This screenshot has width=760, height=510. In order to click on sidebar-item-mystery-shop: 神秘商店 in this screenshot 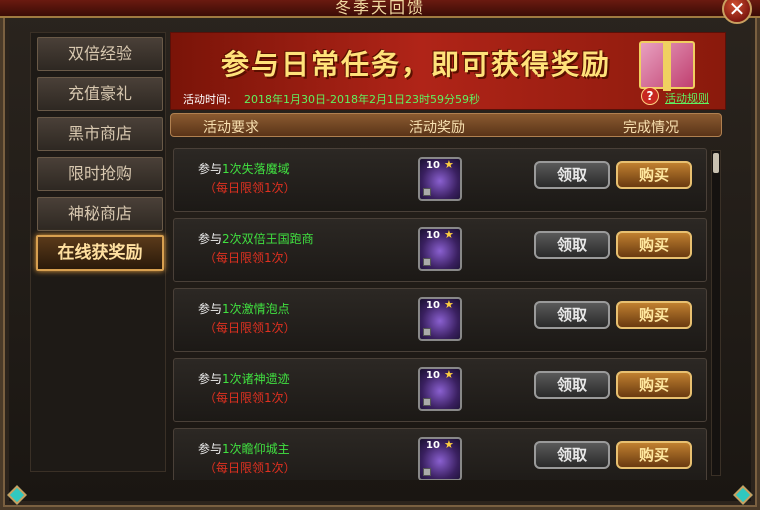, I will do `click(100, 214)`.